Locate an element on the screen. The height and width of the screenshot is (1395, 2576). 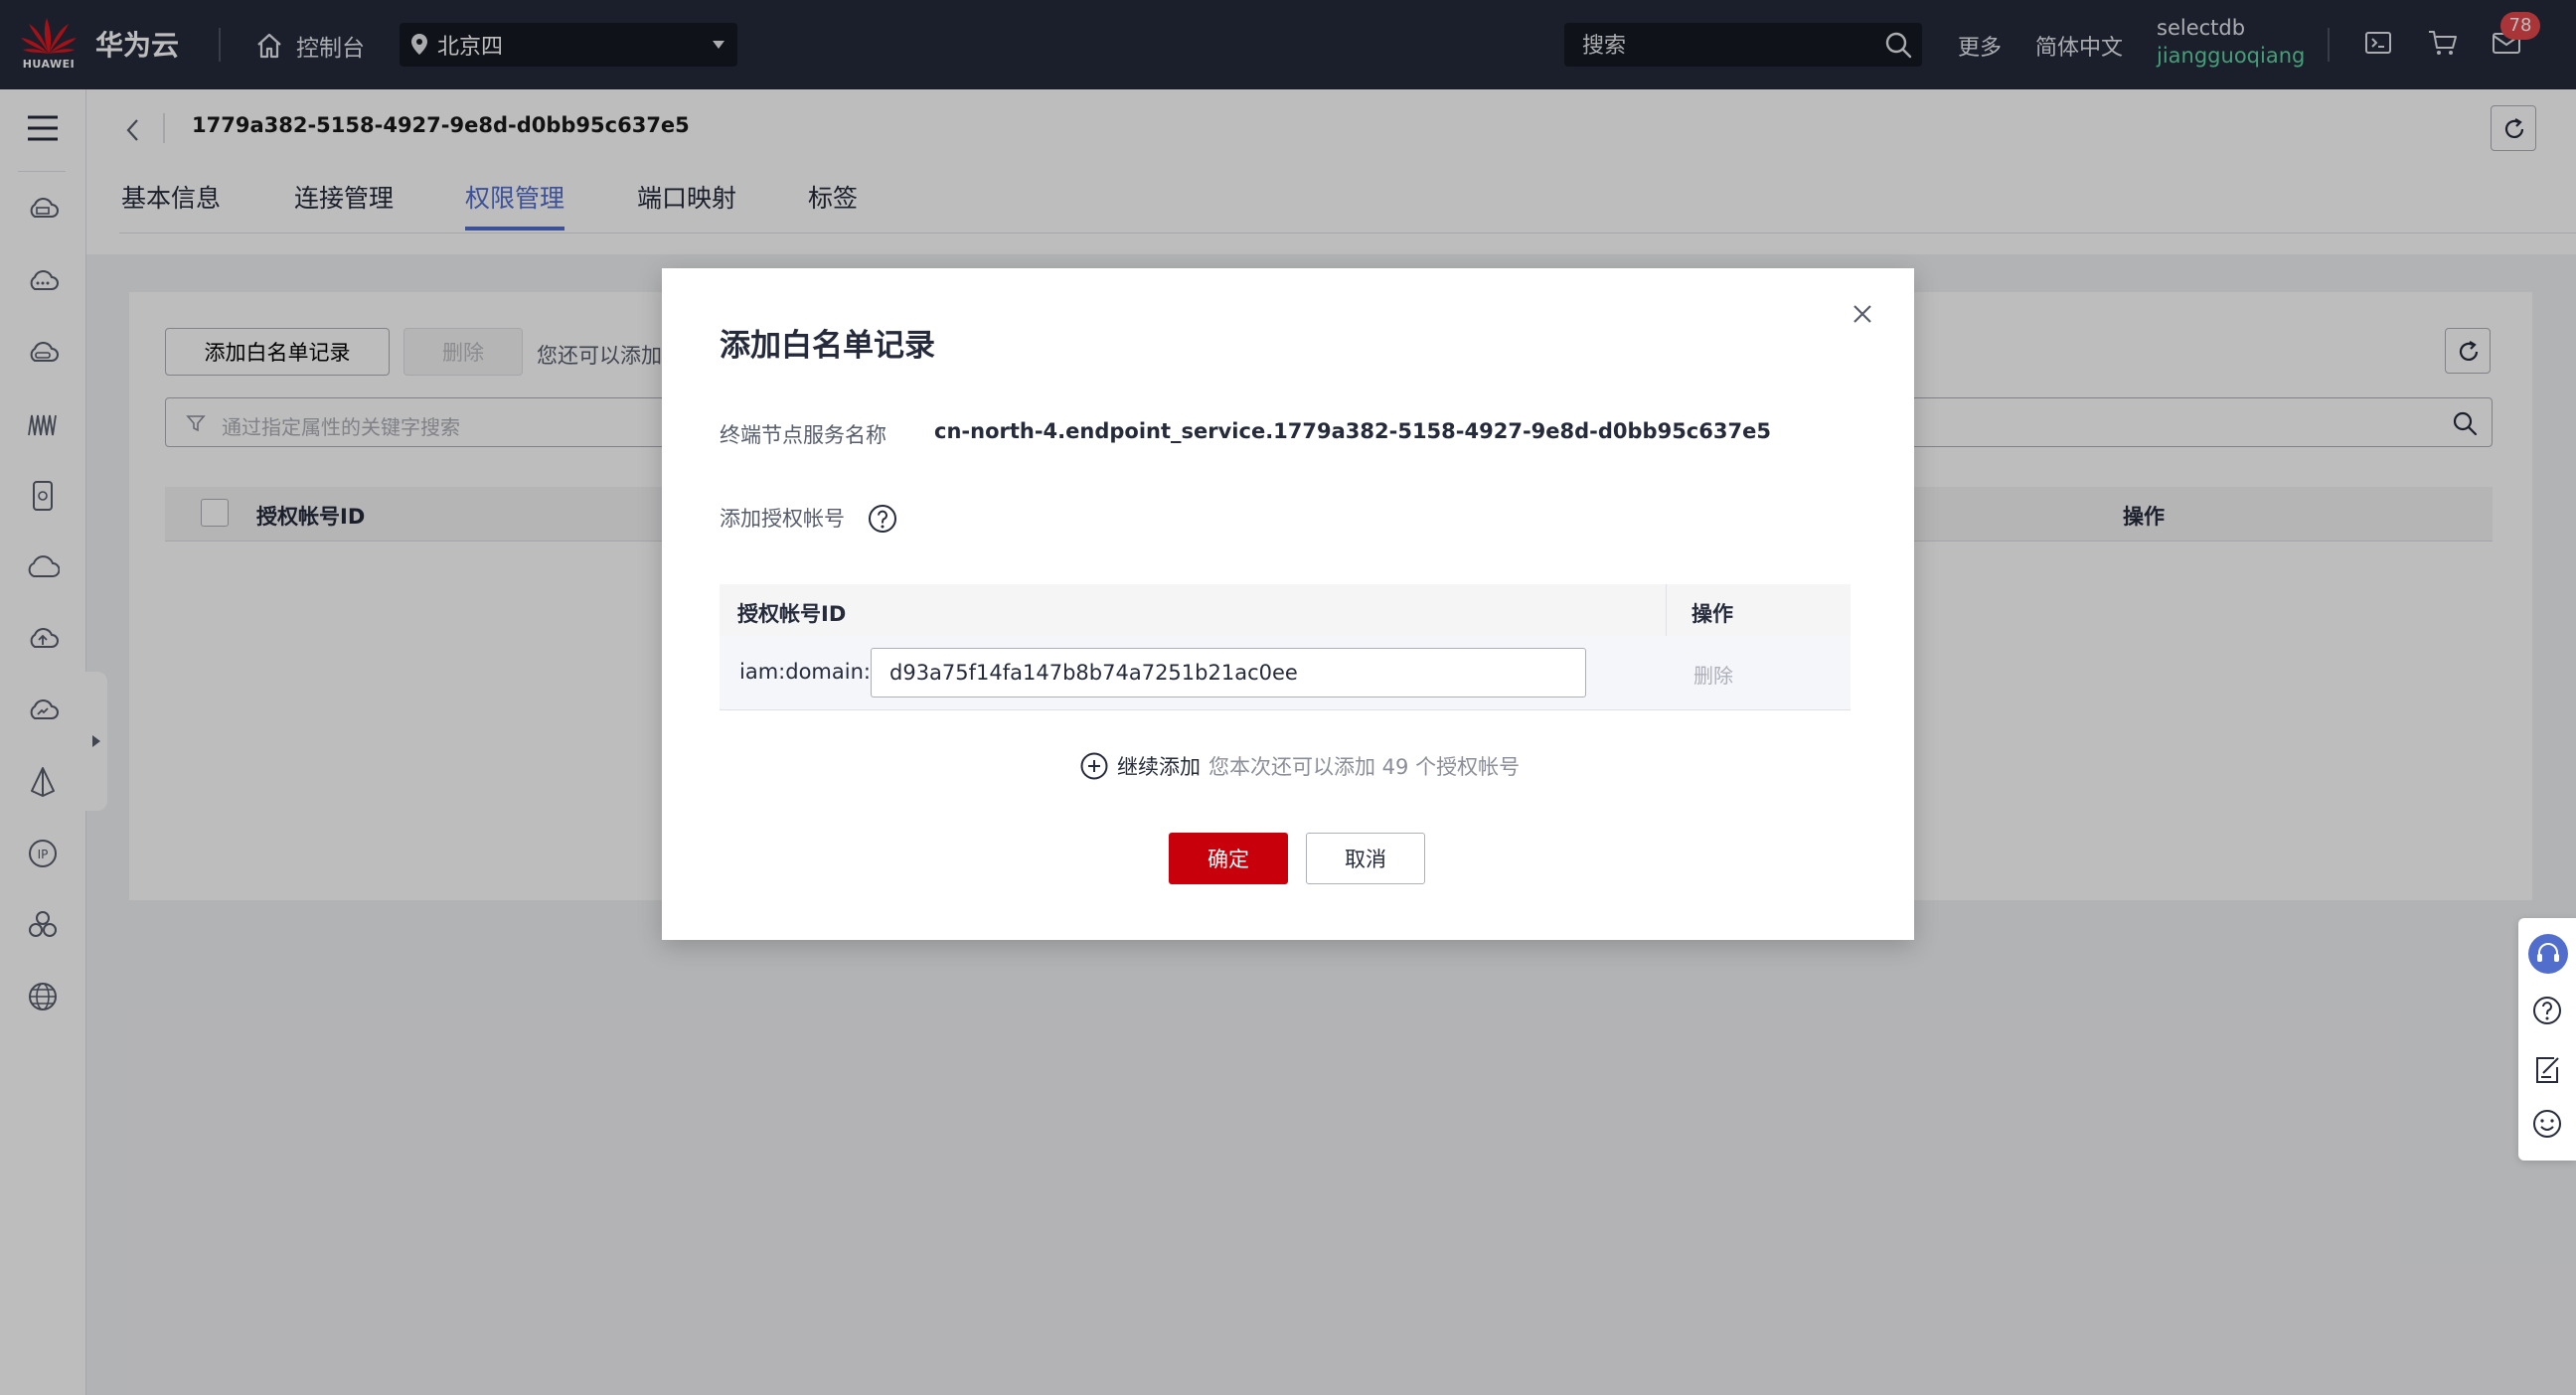
add-circle-icon is located at coordinates (1094, 766).